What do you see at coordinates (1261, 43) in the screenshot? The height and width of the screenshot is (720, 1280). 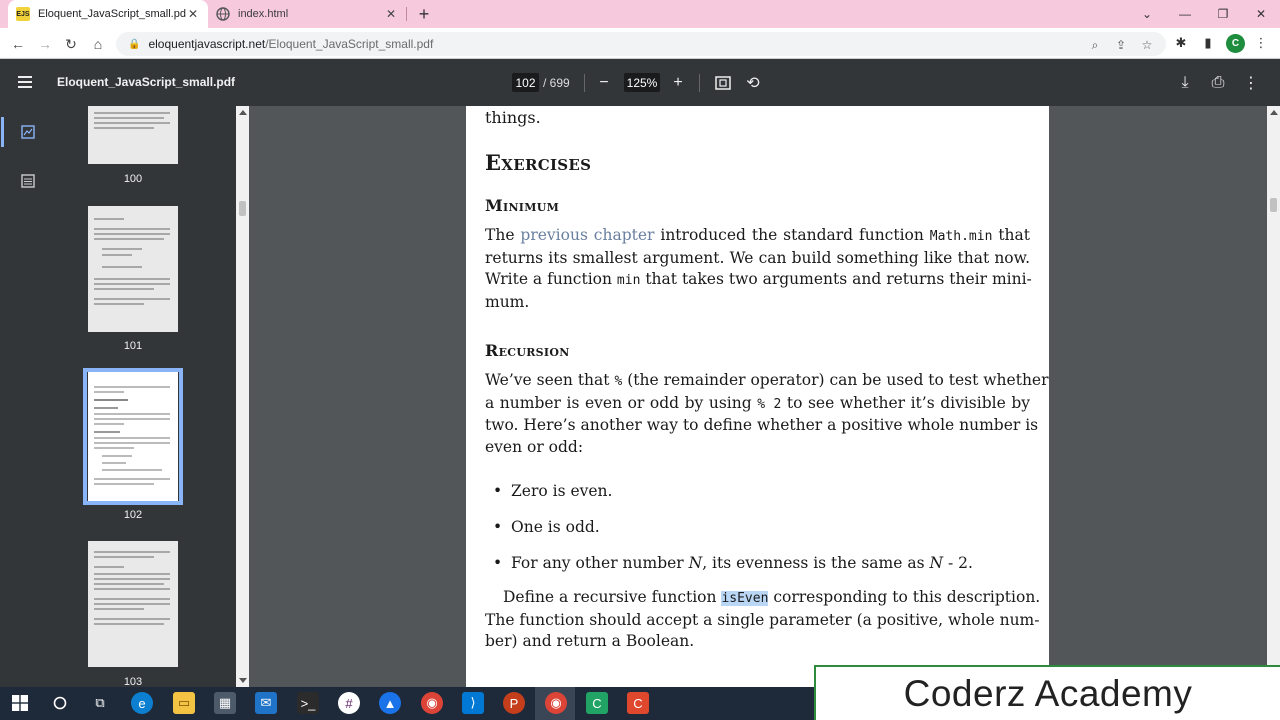 I see `chrome-menu-icon: ⋮` at bounding box center [1261, 43].